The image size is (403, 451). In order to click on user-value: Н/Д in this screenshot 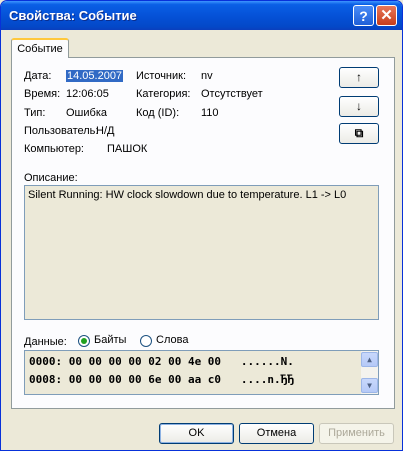, I will do `click(105, 131)`.